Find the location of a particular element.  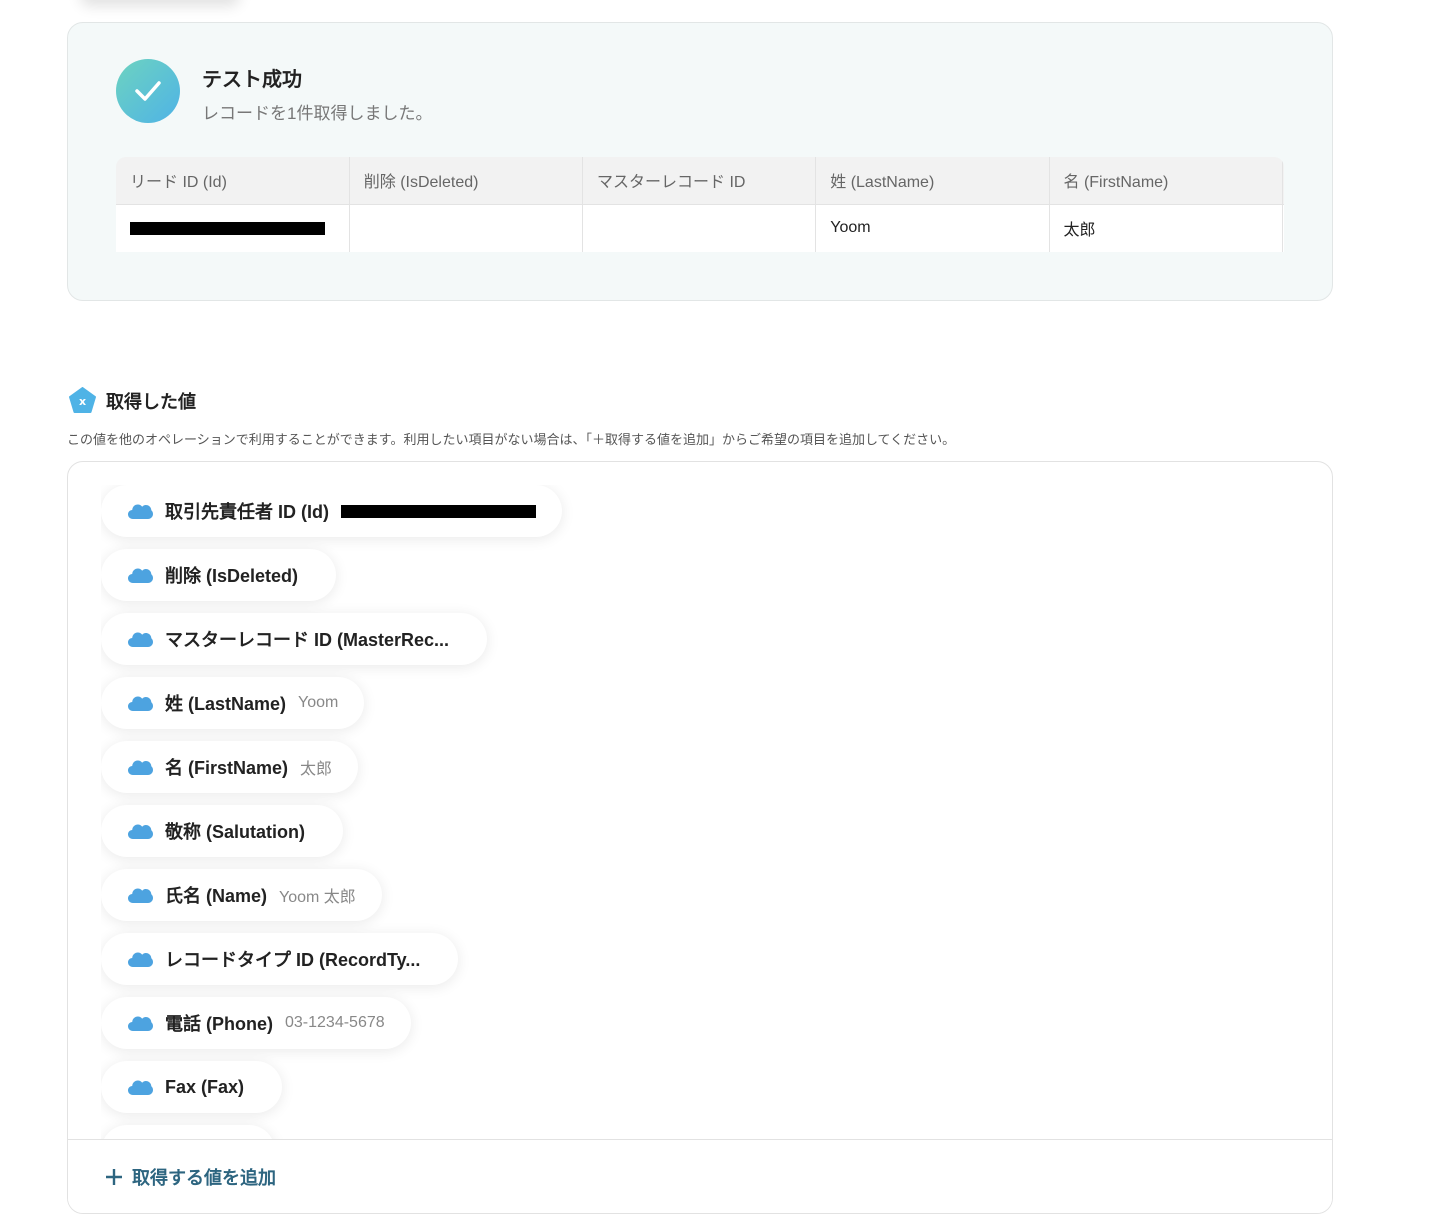

field-value: 03-1234-5678 is located at coordinates (335, 1022).